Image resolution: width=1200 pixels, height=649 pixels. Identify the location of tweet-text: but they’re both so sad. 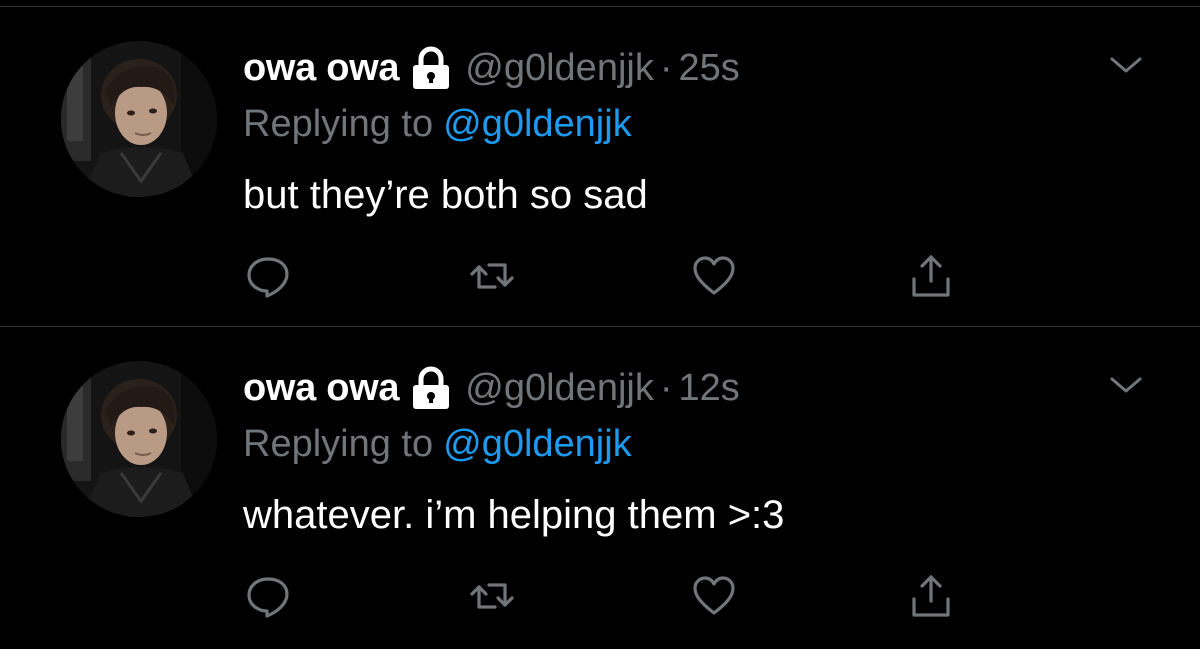
(445, 195).